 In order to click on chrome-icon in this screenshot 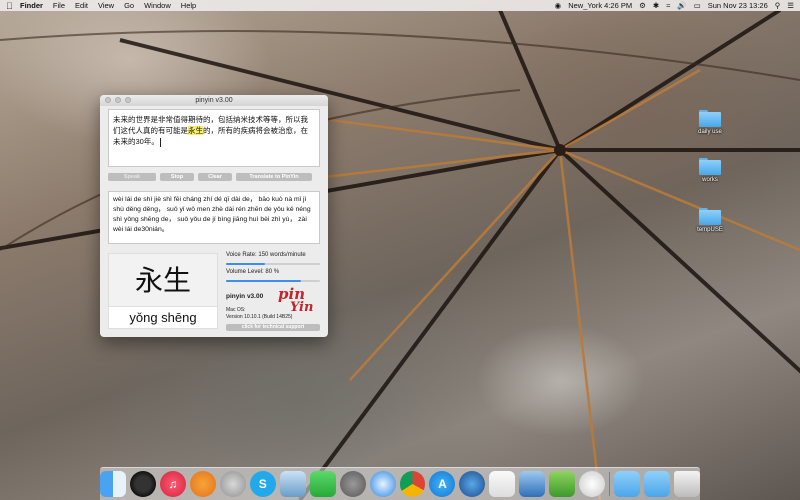, I will do `click(412, 484)`.